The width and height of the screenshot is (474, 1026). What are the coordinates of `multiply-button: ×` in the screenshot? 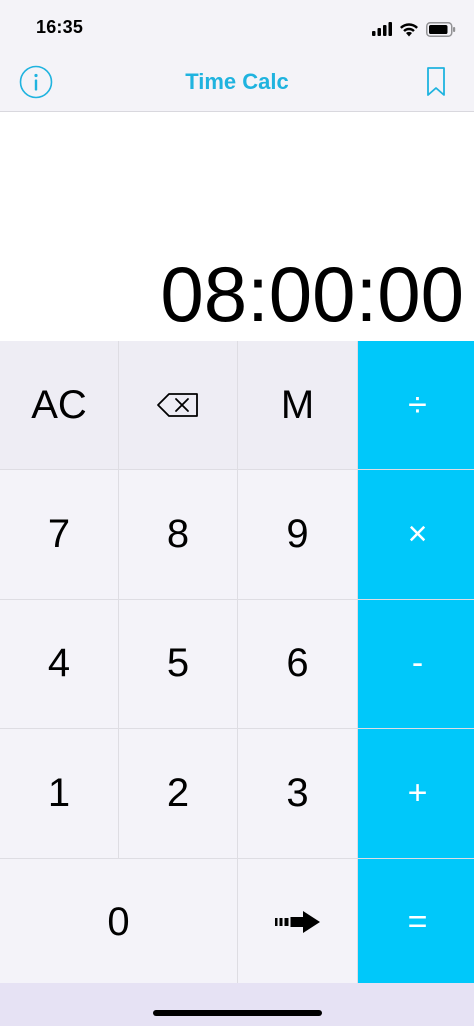 It's located at (416, 534).